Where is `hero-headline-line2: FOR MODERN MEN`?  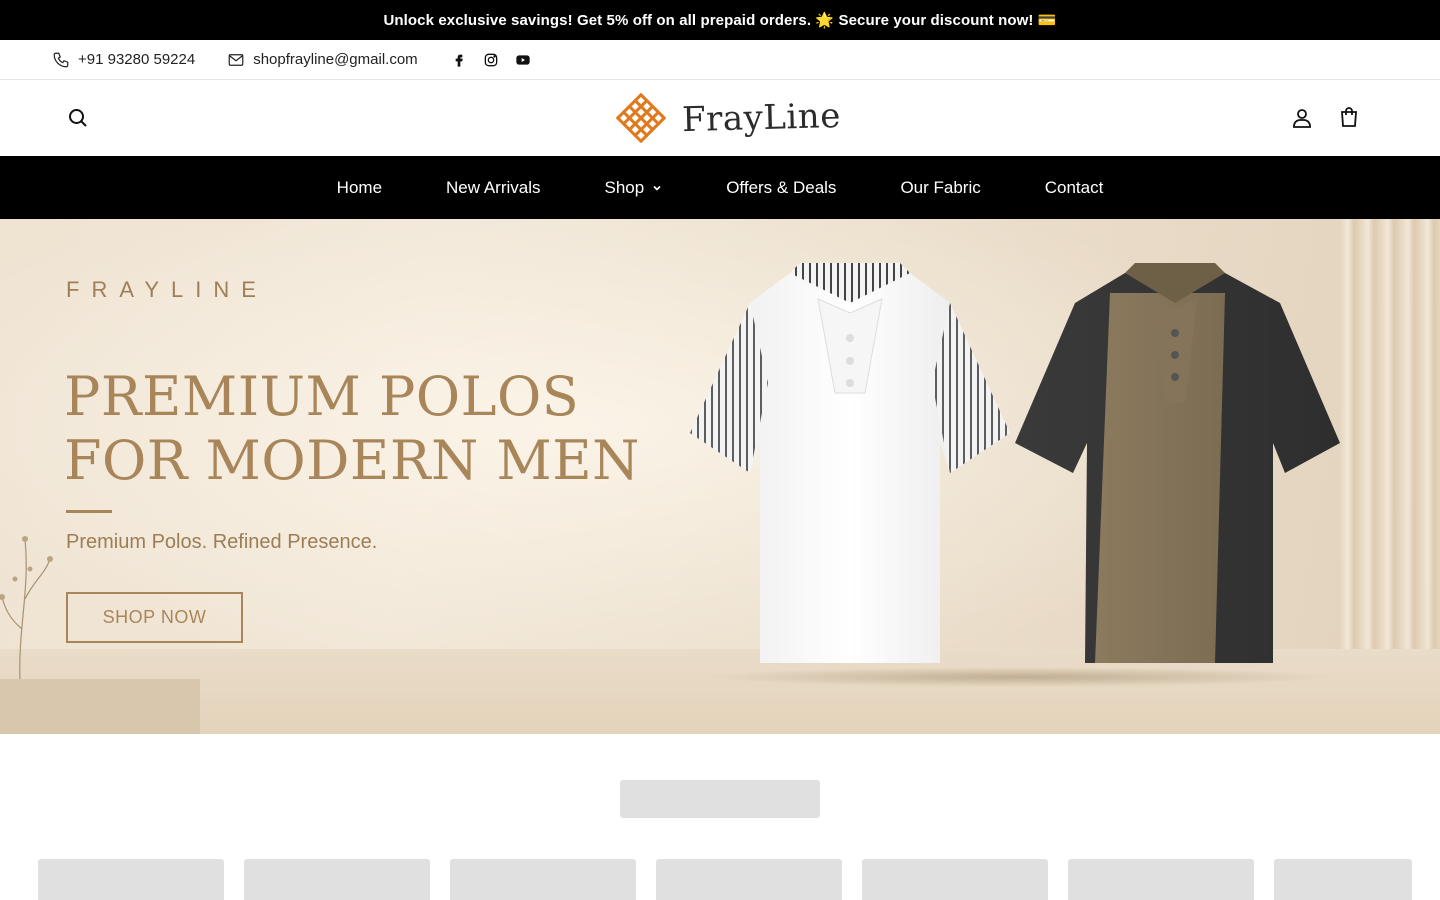 hero-headline-line2: FOR MODERN MEN is located at coordinates (352, 460).